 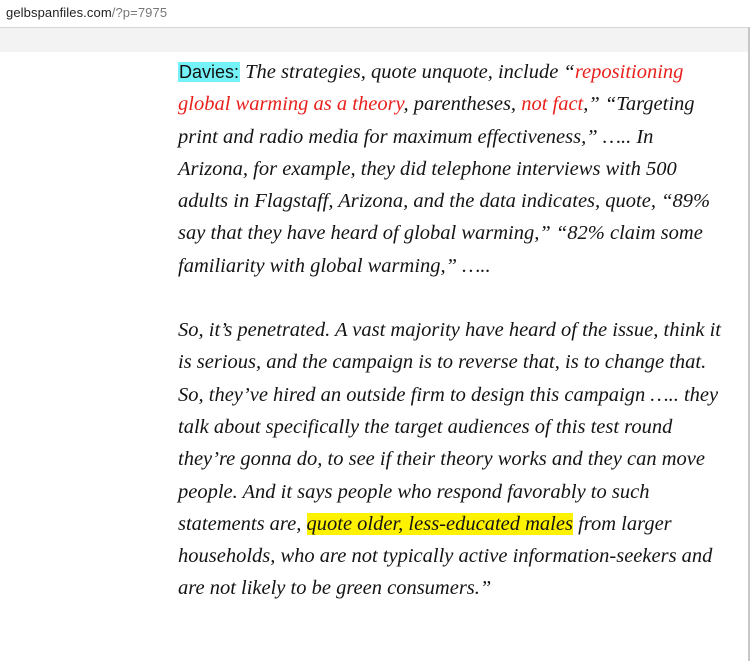 I want to click on url-text: gelbspanfiles.com/?p=7975, so click(x=86, y=12).